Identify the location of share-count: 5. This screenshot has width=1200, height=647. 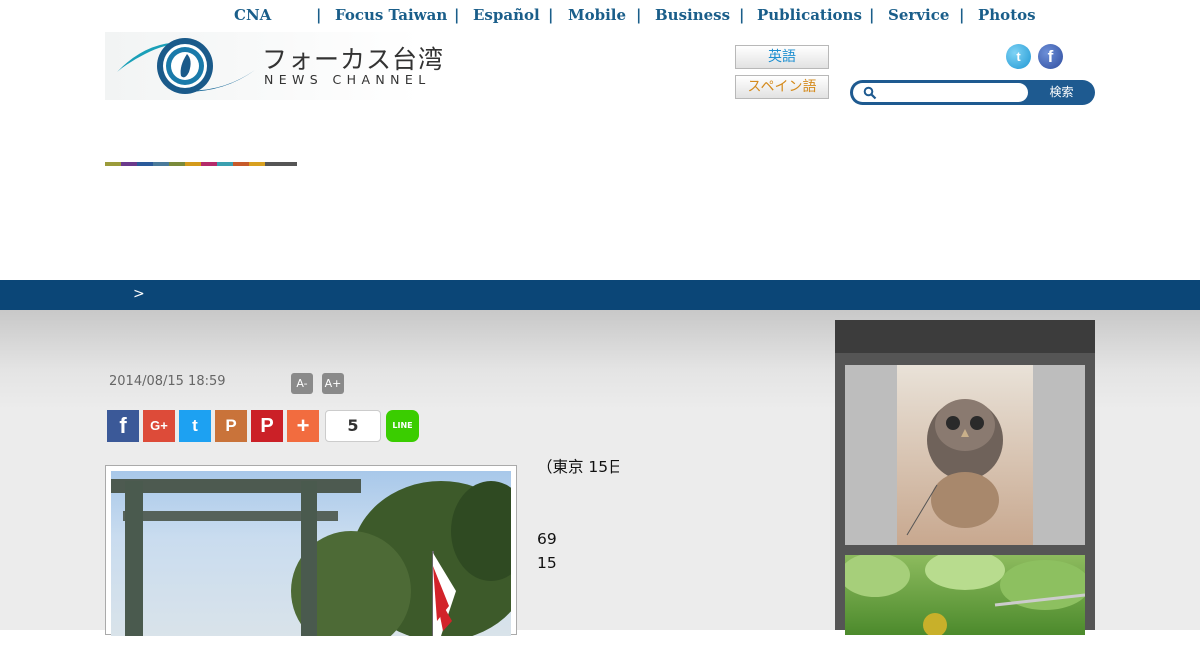
(353, 426).